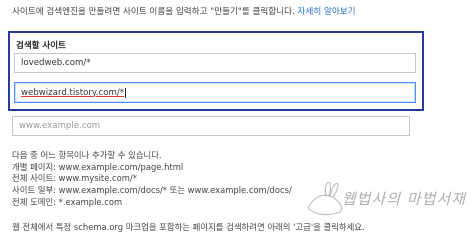 Image resolution: width=474 pixels, height=241 pixels. I want to click on site-field-1: lovedweb.com/*, so click(215, 63).